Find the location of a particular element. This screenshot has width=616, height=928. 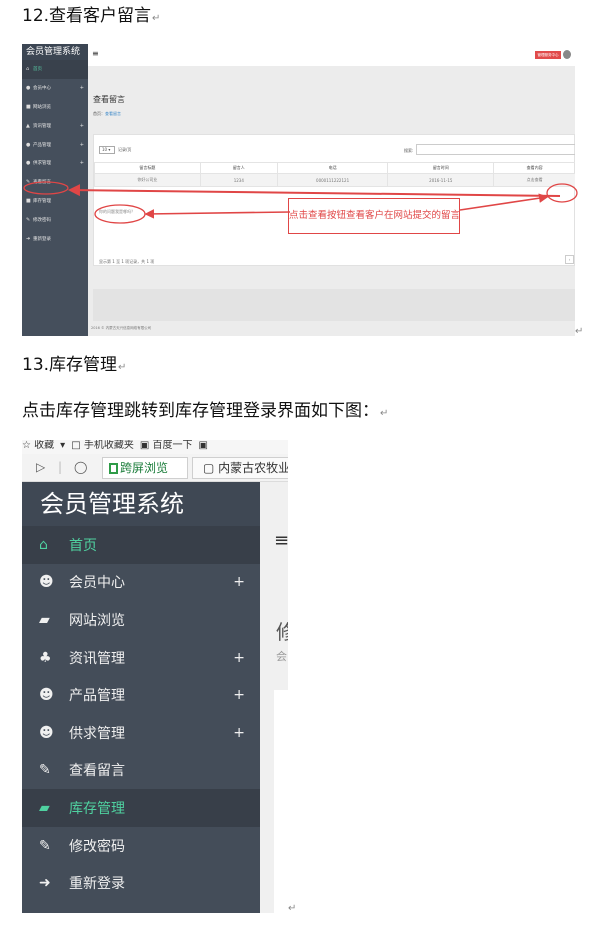

table-cell: 2016-11-15 is located at coordinates (441, 180).